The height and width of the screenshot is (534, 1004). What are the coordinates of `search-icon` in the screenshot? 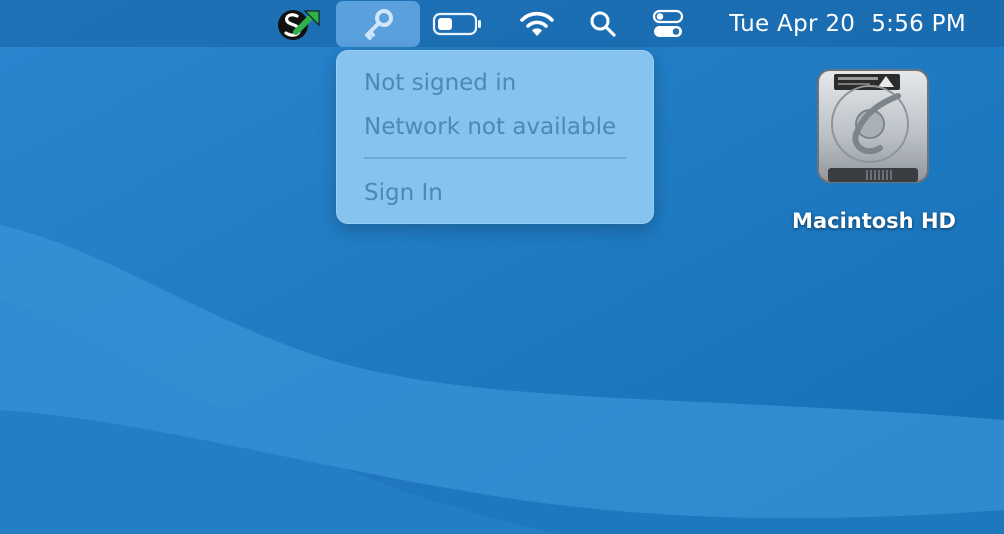 It's located at (603, 23).